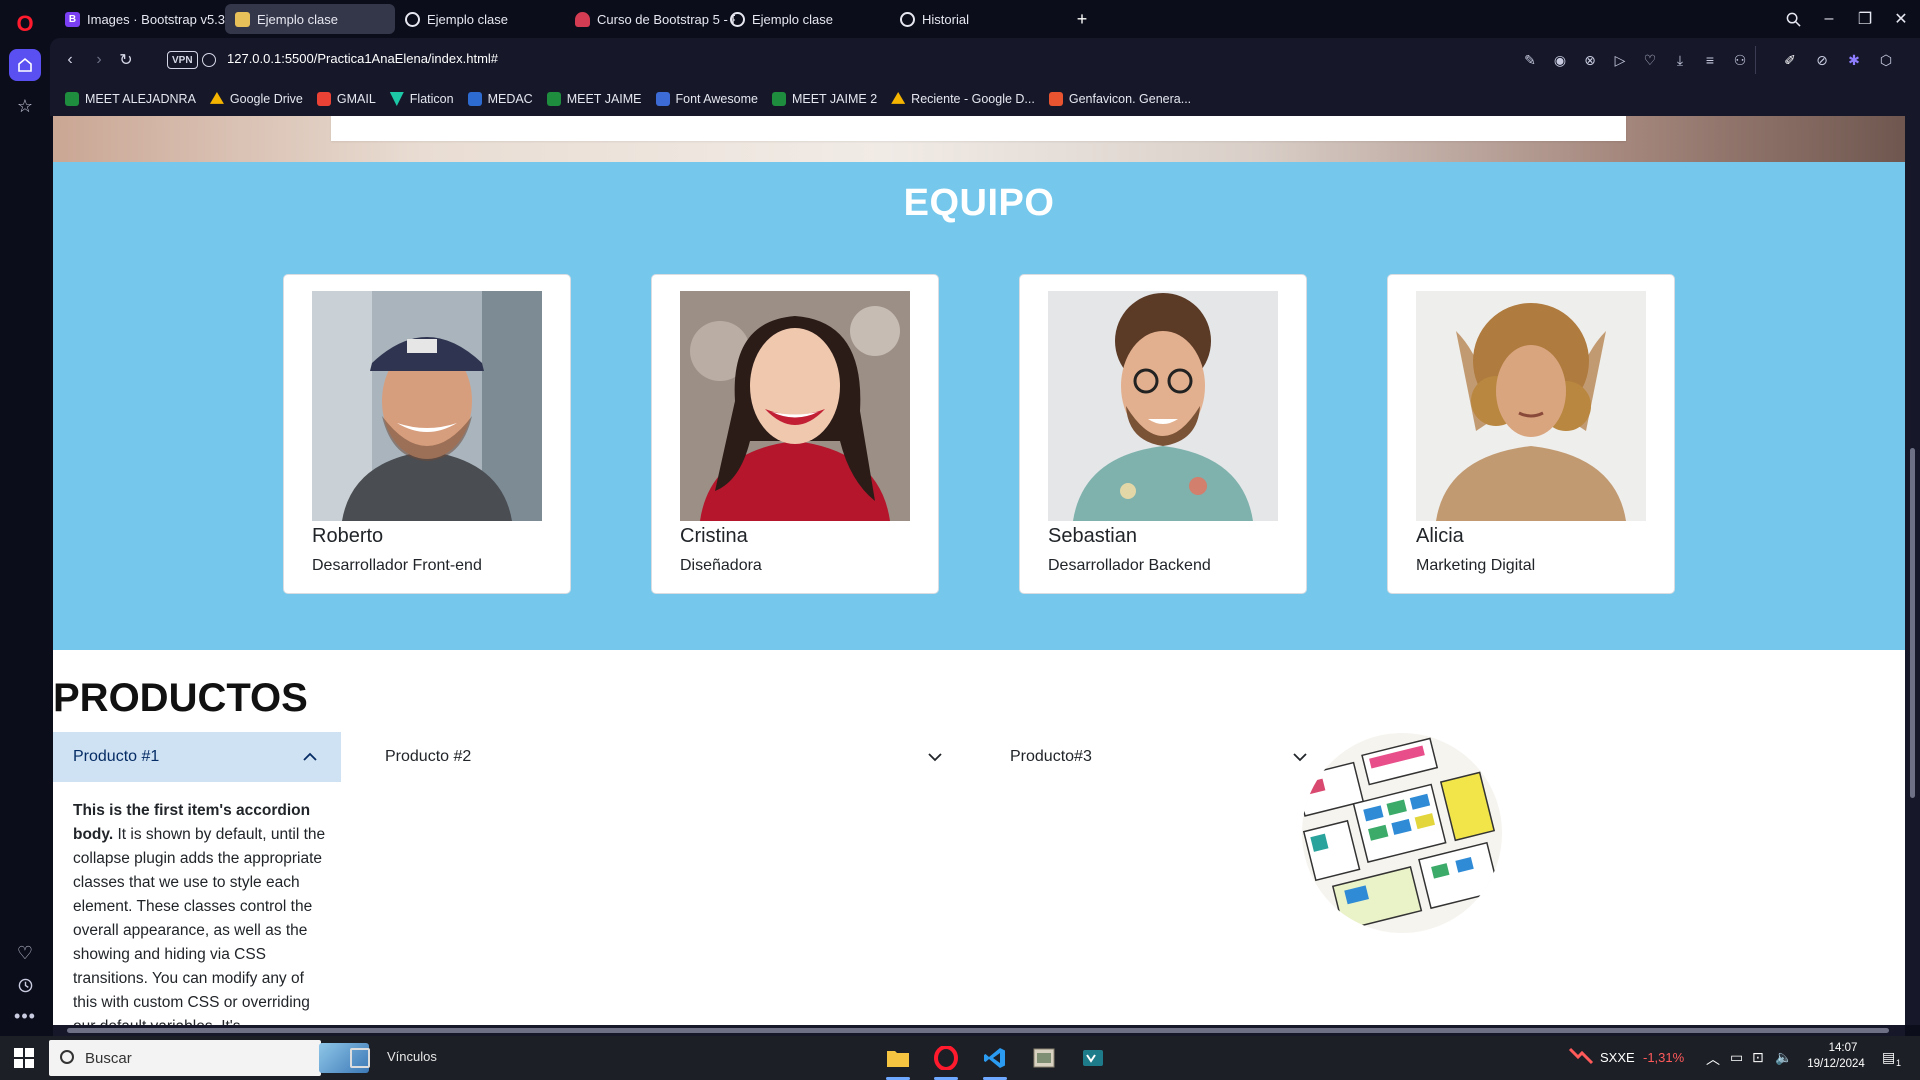 The height and width of the screenshot is (1080, 1920). Describe the element at coordinates (1663, 1057) in the screenshot. I see `stock-change: -1,31%` at that location.